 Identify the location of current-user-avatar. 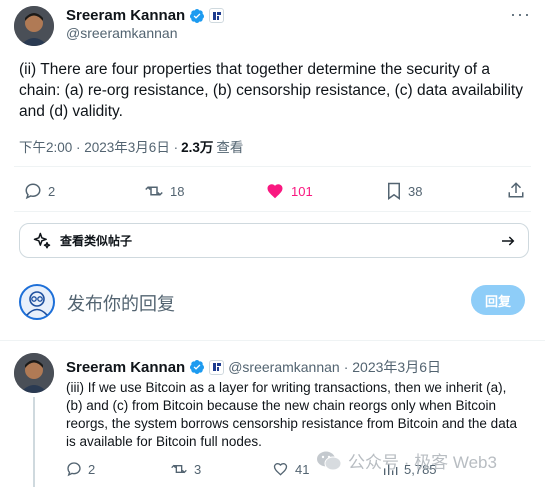
(37, 302).